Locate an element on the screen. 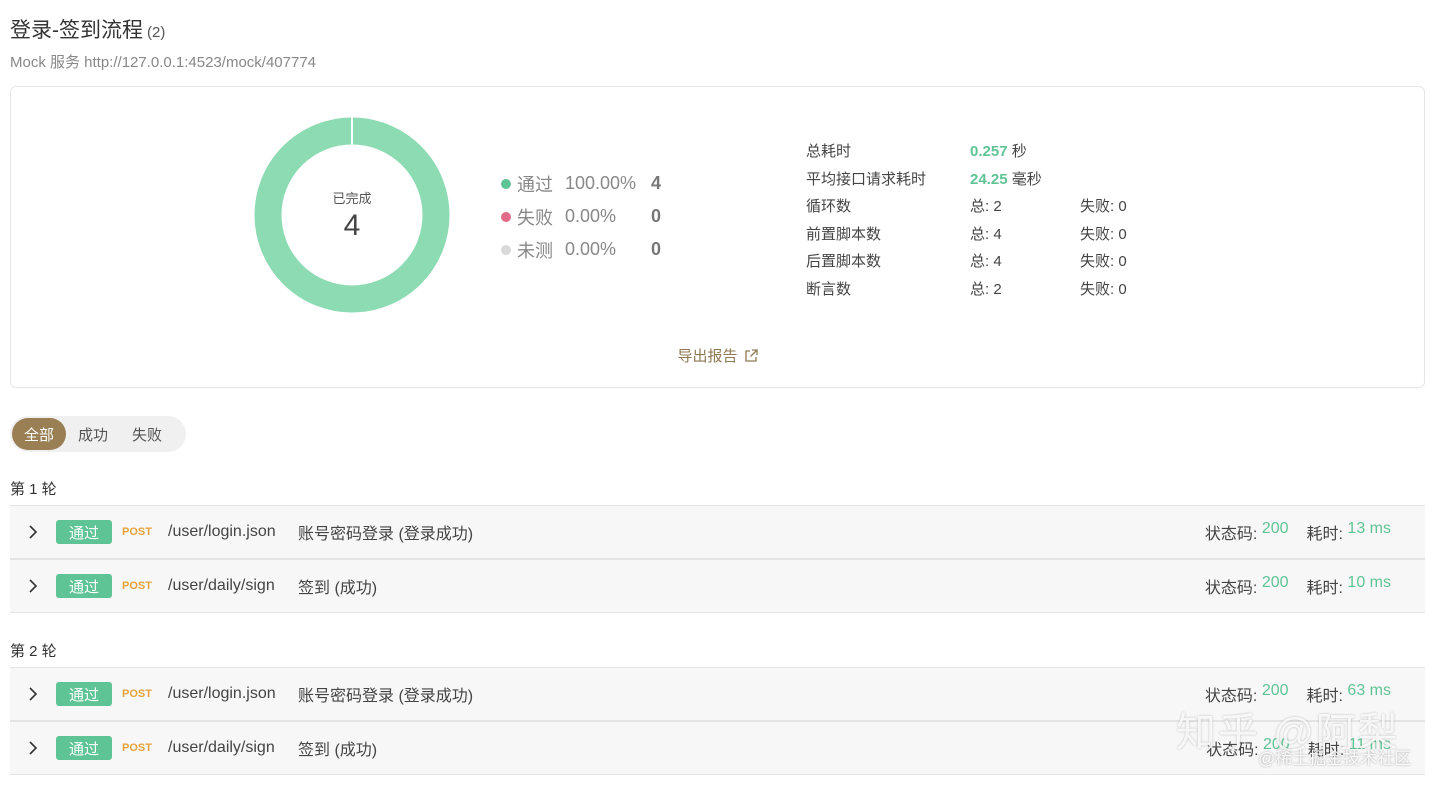 The width and height of the screenshot is (1440, 789). export-report-link: 导出报告 is located at coordinates (717, 355).